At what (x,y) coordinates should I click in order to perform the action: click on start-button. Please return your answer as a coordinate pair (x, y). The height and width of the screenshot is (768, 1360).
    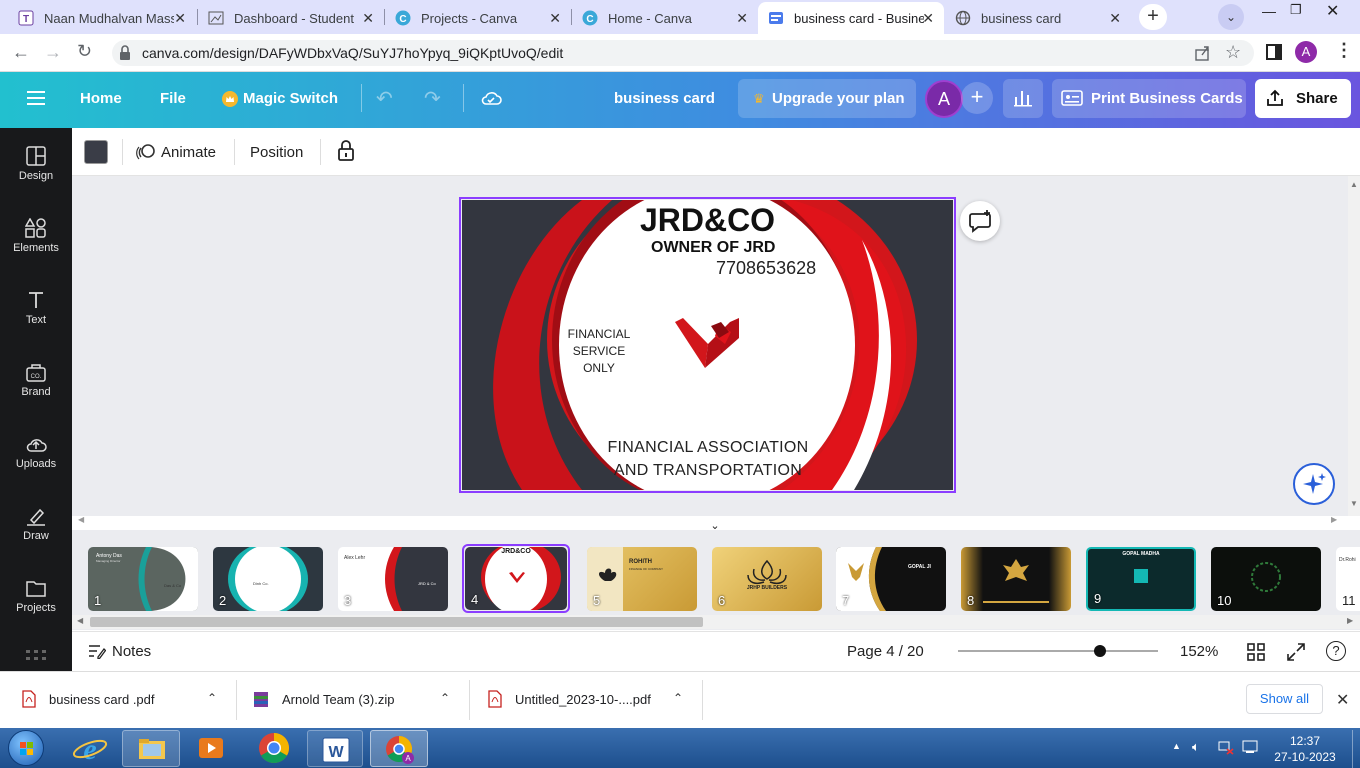
    Looking at the image, I should click on (26, 748).